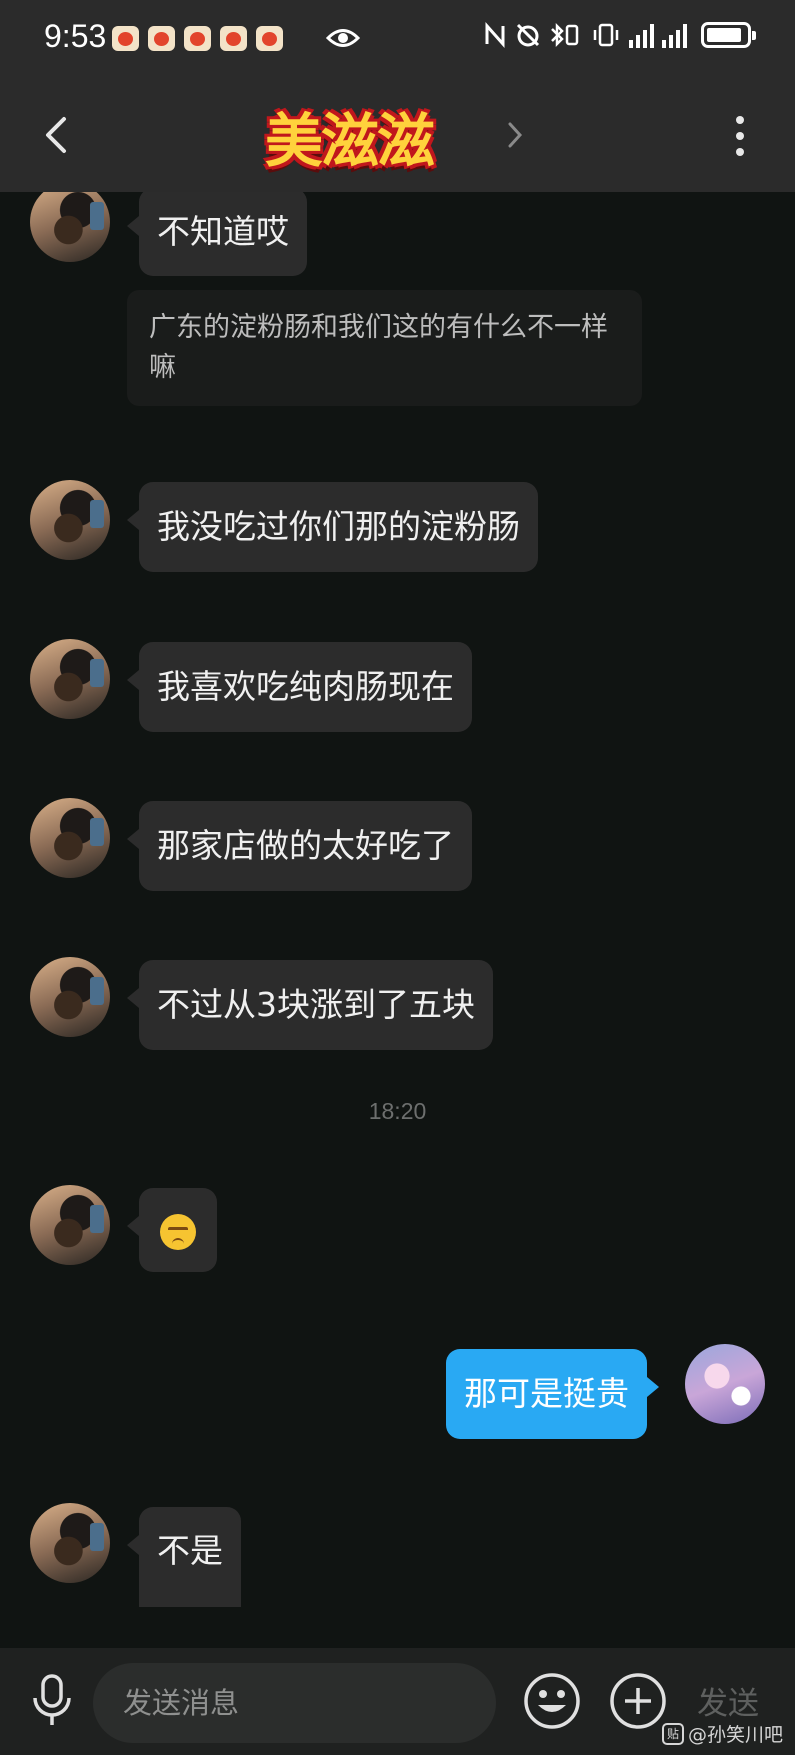 This screenshot has width=795, height=1755. What do you see at coordinates (332, 527) in the screenshot?
I see `message-bubble-incoming: 我没吃过你们那的淀粉肠` at bounding box center [332, 527].